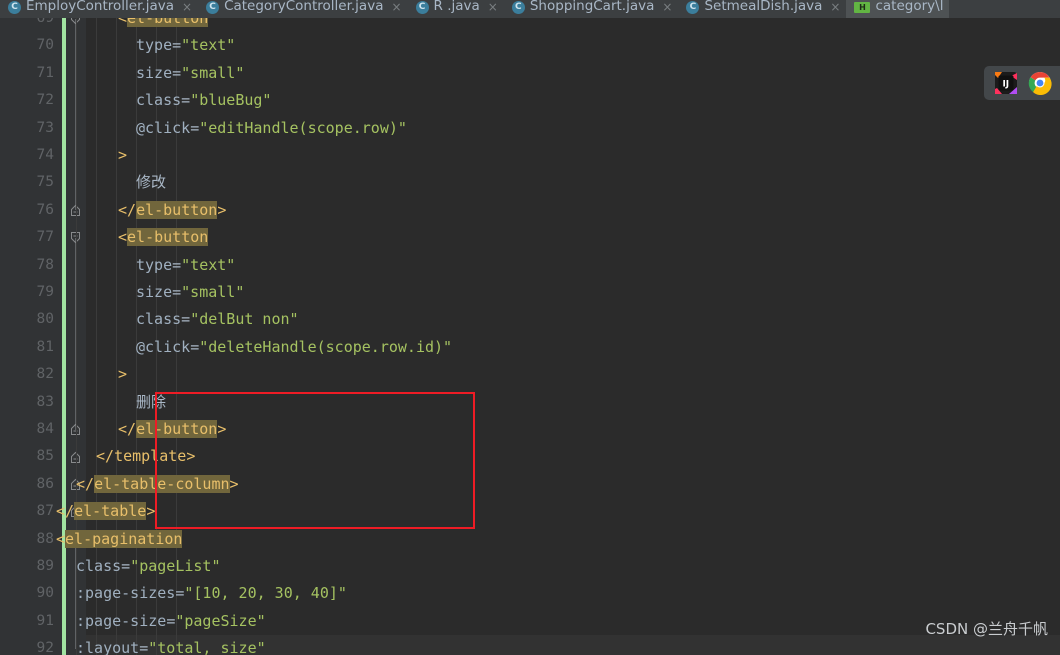  Describe the element at coordinates (154, 72) in the screenshot. I see `code-token: size` at that location.